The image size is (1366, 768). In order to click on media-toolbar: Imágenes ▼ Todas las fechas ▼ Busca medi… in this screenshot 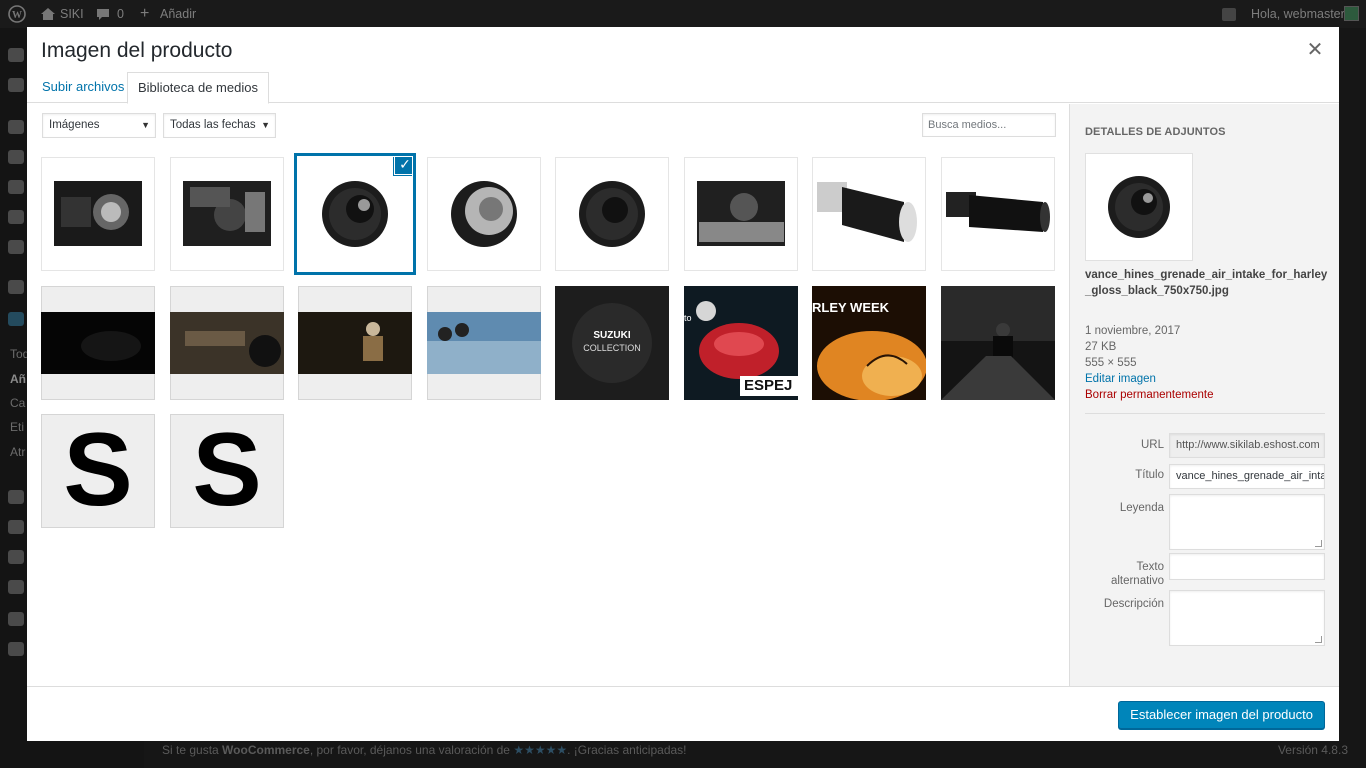, I will do `click(548, 129)`.